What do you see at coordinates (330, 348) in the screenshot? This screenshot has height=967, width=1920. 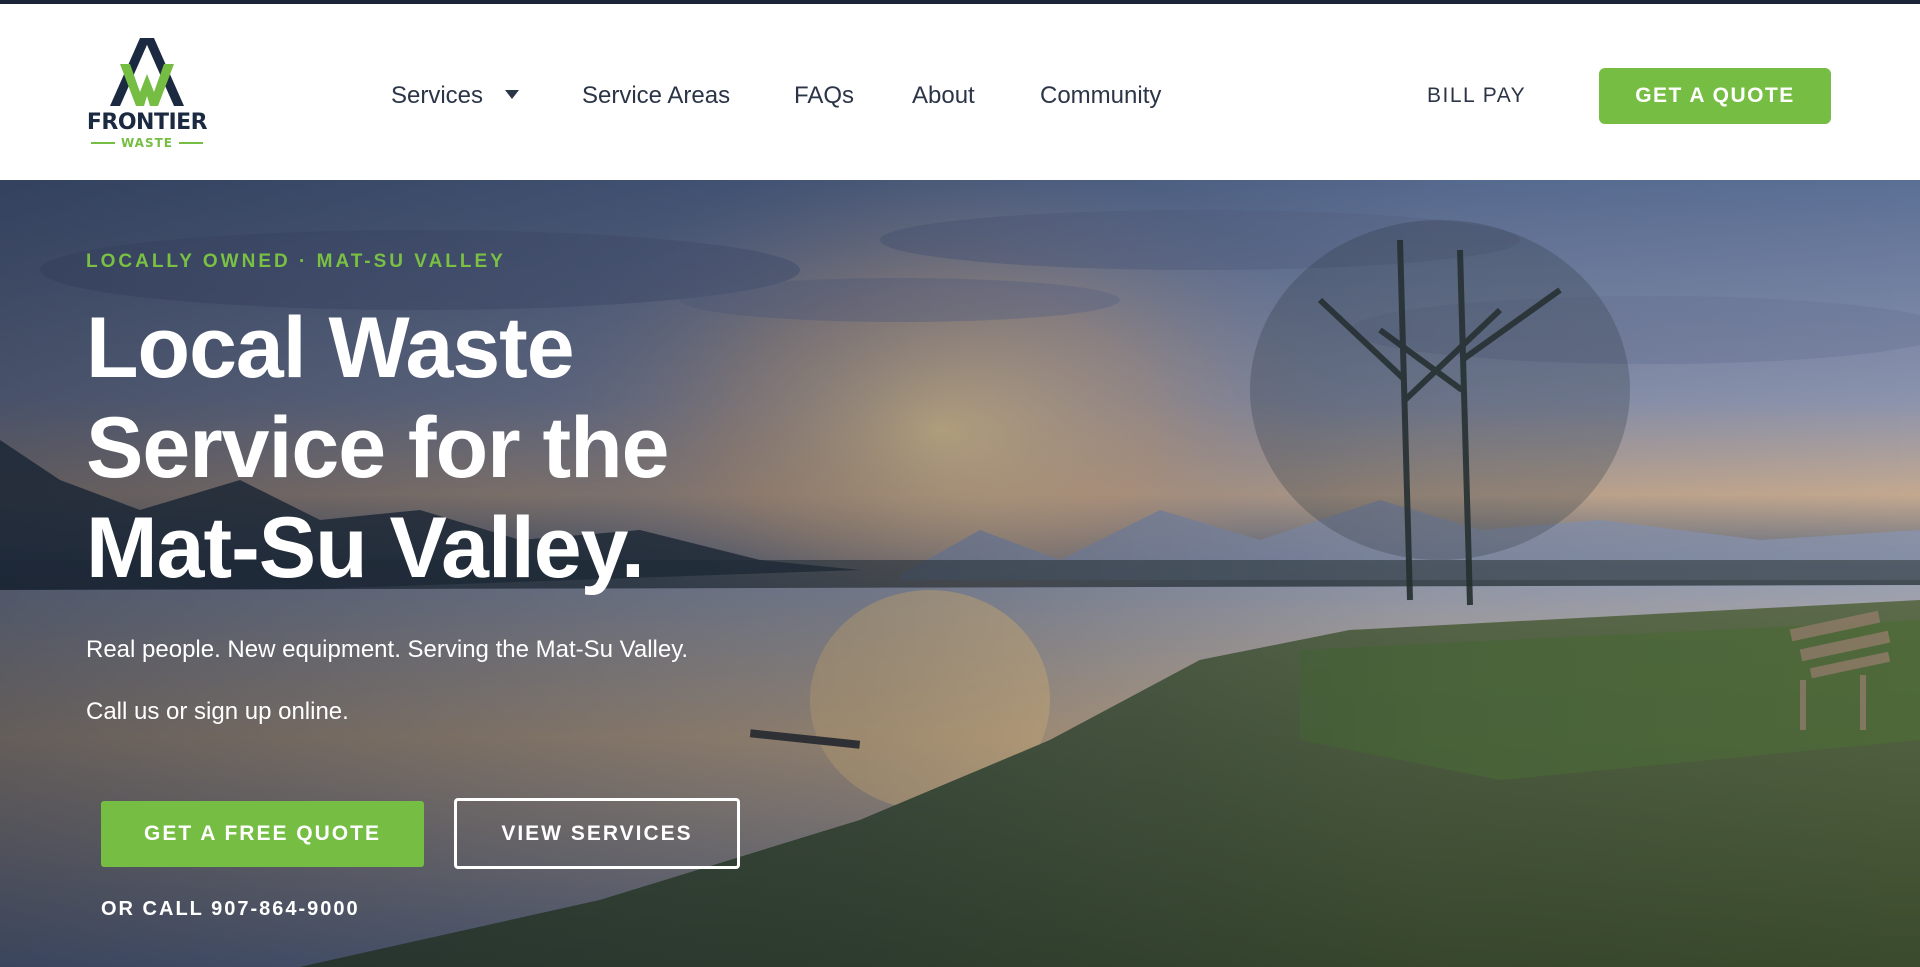 I see `hero-headline-line: Local Waste` at bounding box center [330, 348].